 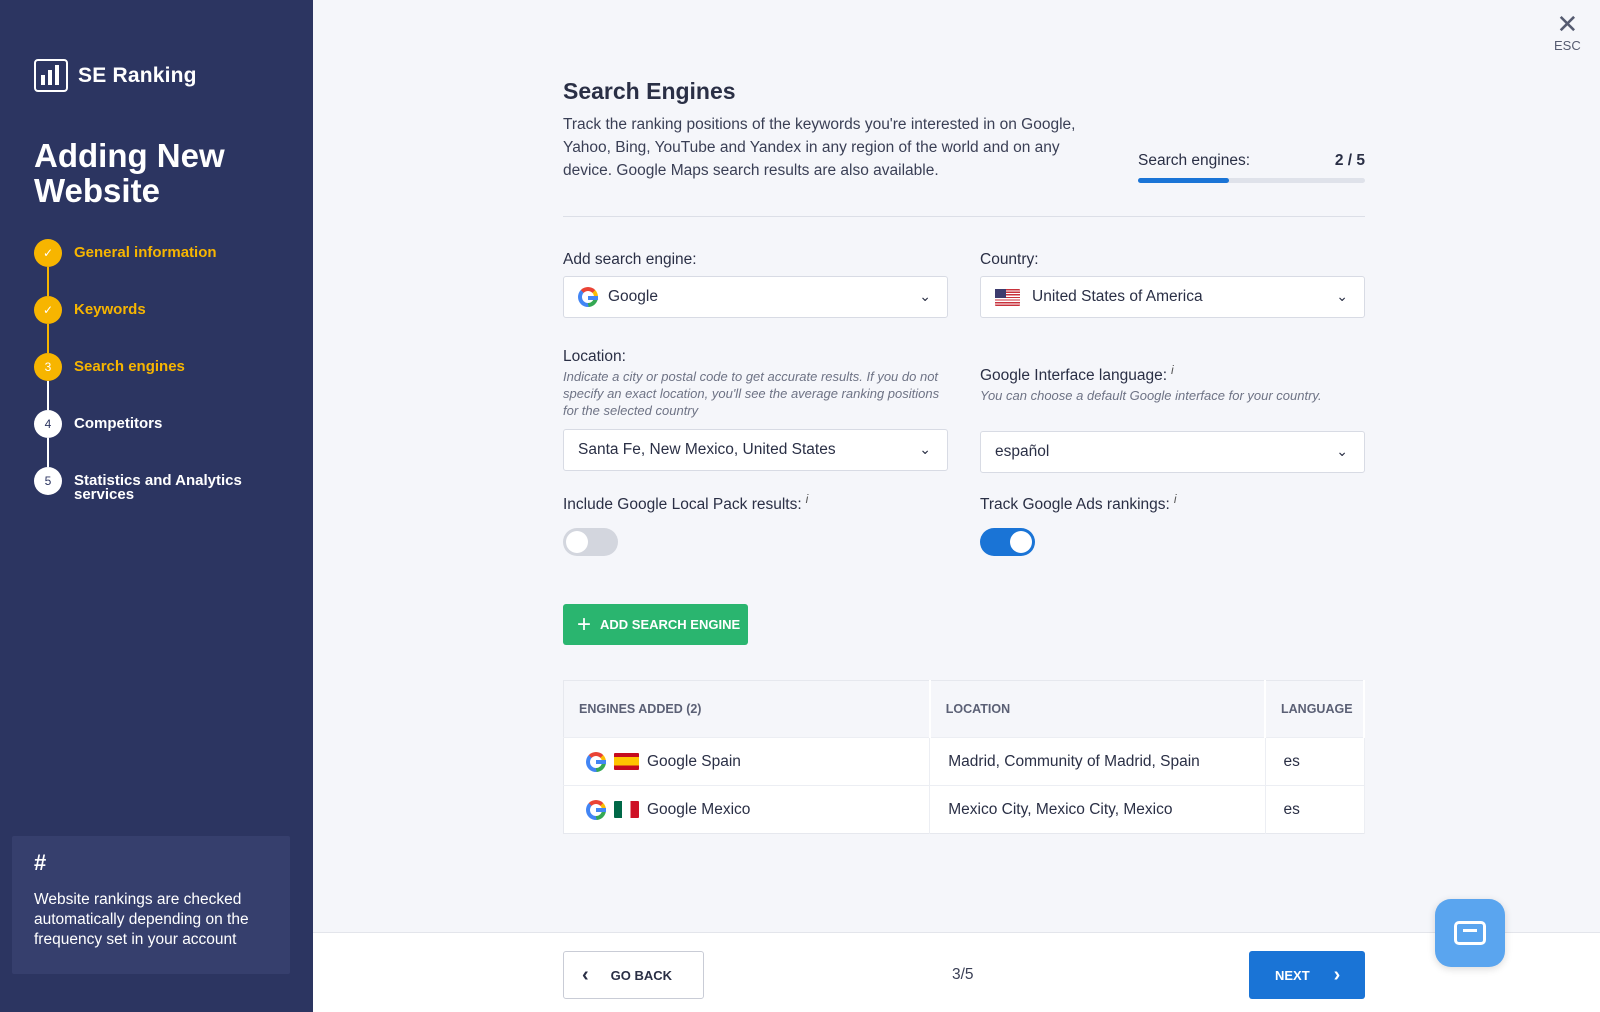 I want to click on step-number: 4, so click(x=48, y=424).